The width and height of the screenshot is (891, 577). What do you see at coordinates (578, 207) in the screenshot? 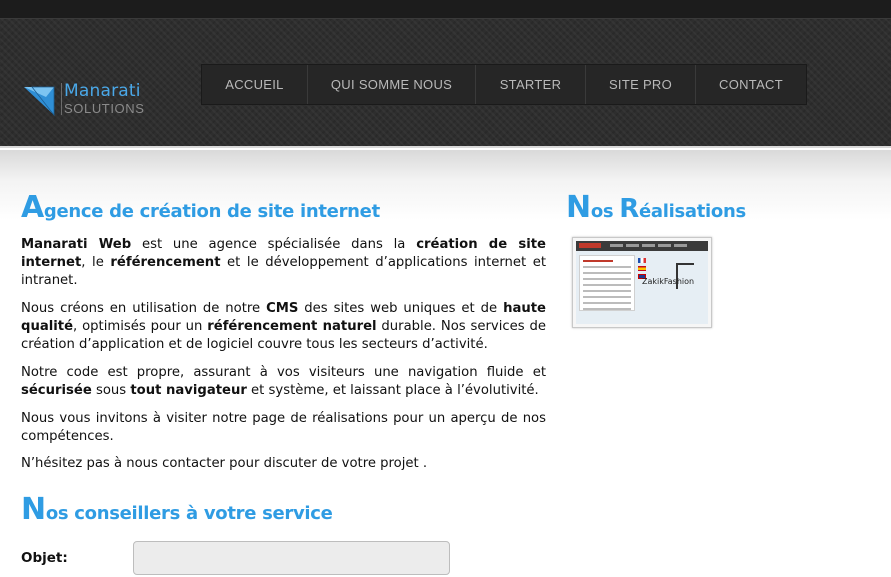
I see `realisations-title-initial: N` at bounding box center [578, 207].